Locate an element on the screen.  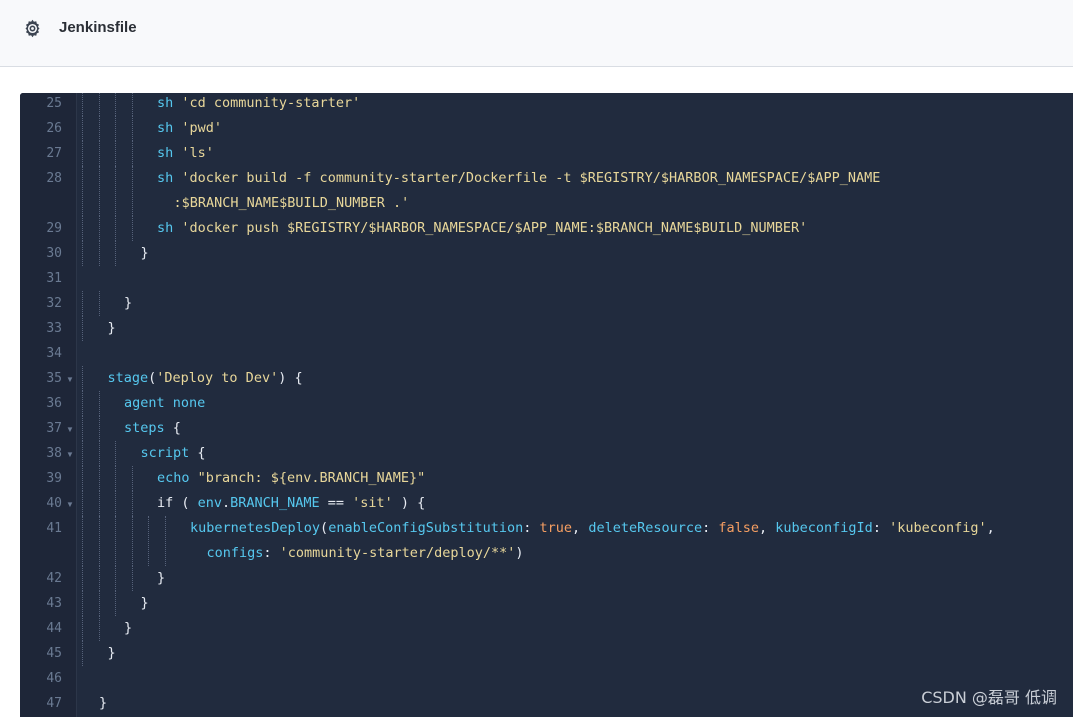
code-token: { is located at coordinates (172, 428).